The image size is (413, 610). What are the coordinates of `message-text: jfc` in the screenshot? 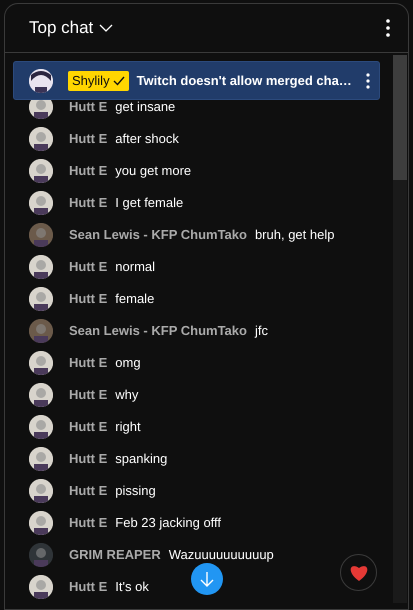 It's located at (261, 331).